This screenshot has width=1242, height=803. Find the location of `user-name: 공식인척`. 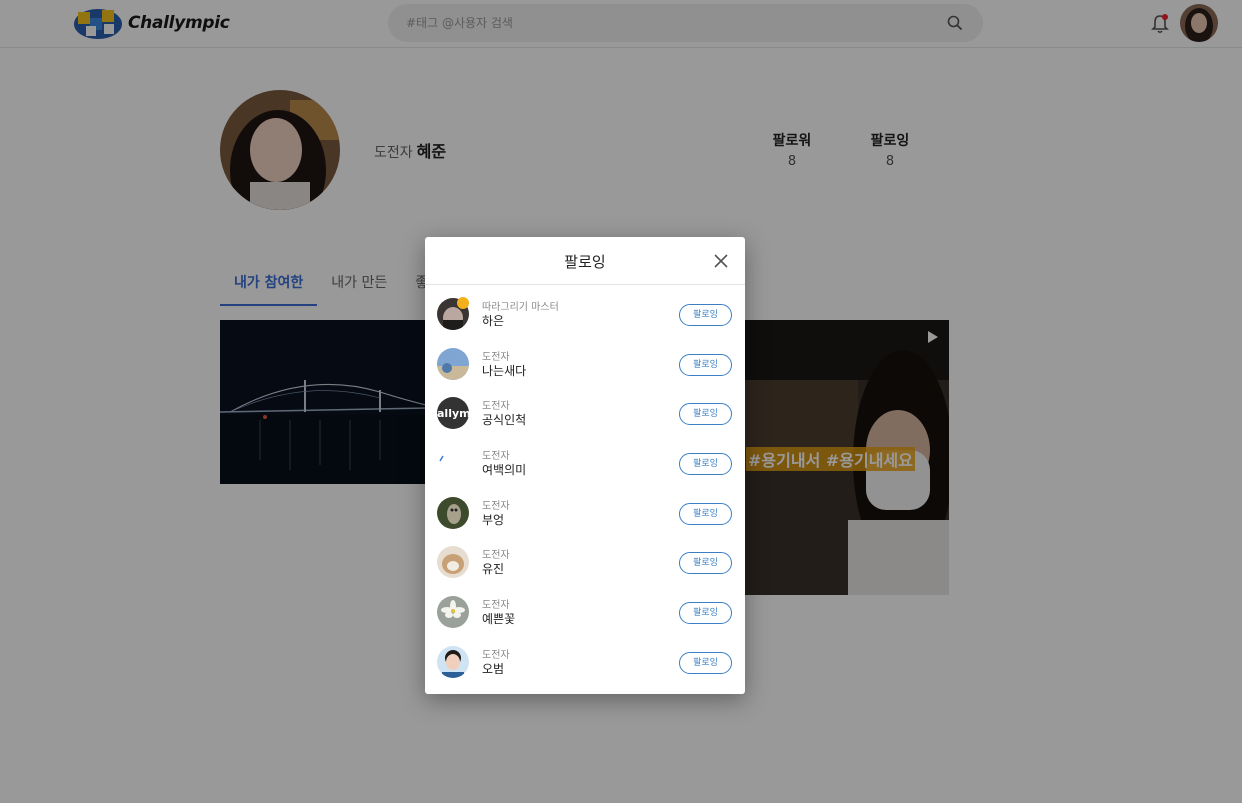

user-name: 공식인척 is located at coordinates (504, 419).